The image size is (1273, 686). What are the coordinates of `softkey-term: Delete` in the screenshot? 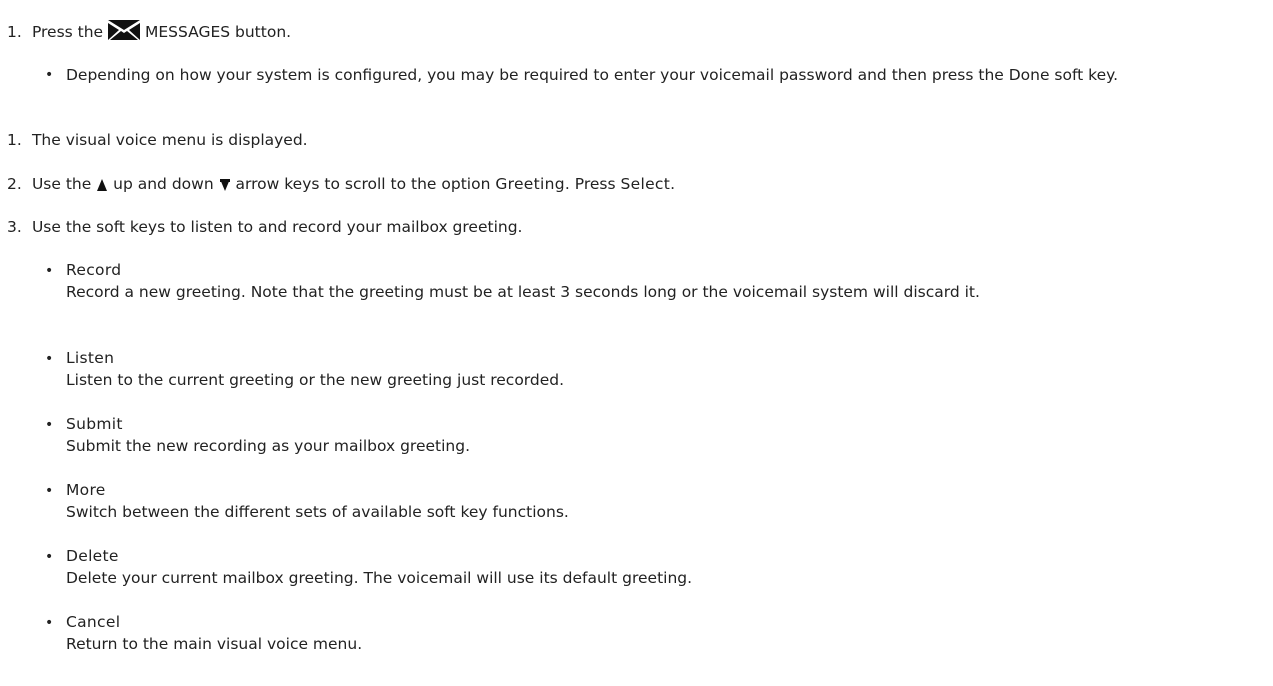 It's located at (92, 556).